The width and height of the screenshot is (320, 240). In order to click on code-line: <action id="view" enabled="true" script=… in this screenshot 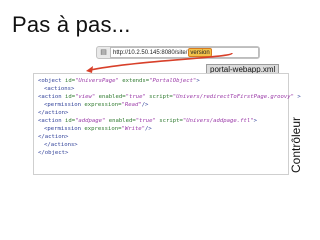, I will do `click(169, 97)`.